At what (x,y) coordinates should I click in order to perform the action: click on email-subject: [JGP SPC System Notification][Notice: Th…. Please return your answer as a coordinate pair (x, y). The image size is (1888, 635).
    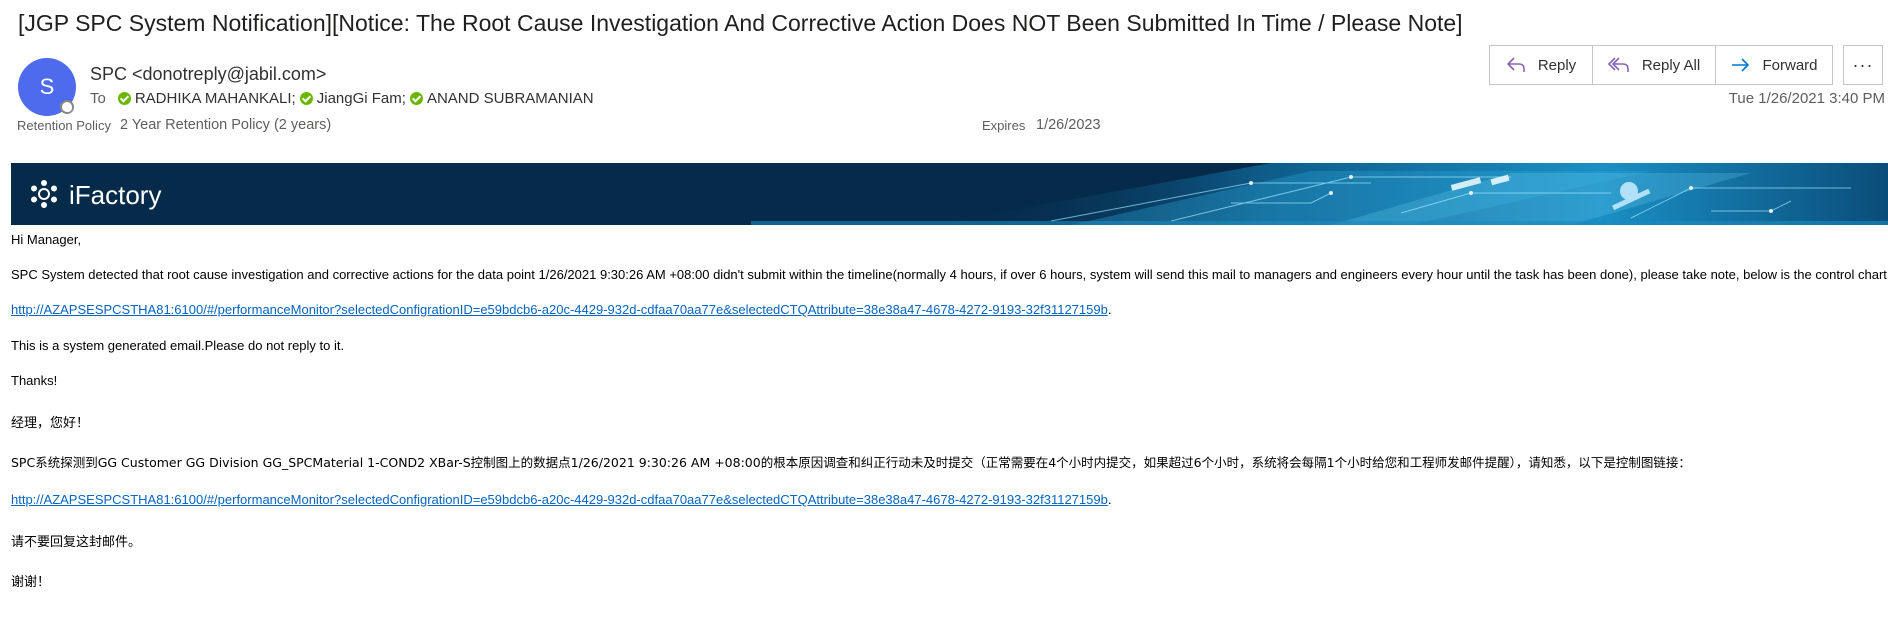
    Looking at the image, I should click on (740, 23).